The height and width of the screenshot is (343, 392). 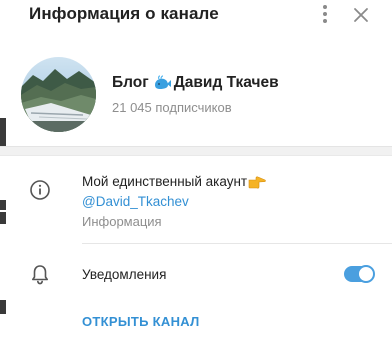 I want to click on channel-name-prefix: Блог, so click(x=130, y=82).